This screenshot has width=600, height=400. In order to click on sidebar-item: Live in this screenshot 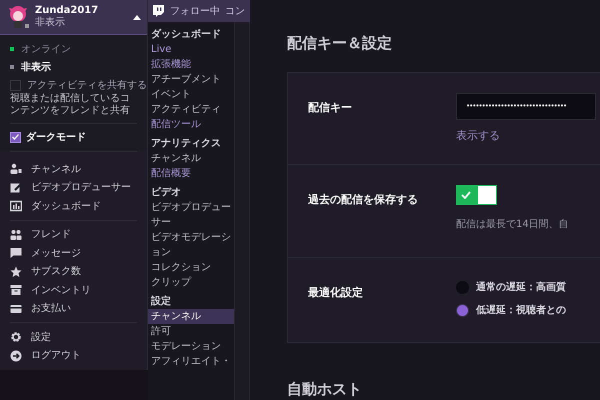, I will do `click(191, 49)`.